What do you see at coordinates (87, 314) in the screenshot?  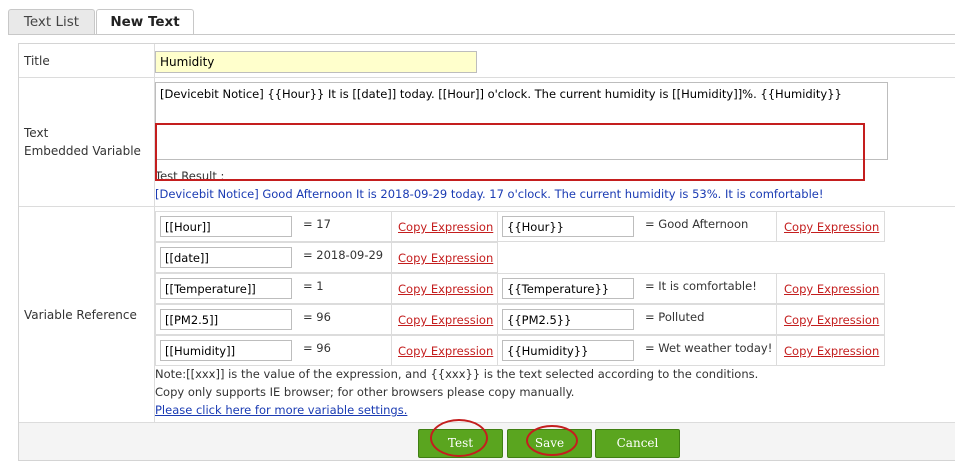 I see `variable-reference-label: Variable Reference` at bounding box center [87, 314].